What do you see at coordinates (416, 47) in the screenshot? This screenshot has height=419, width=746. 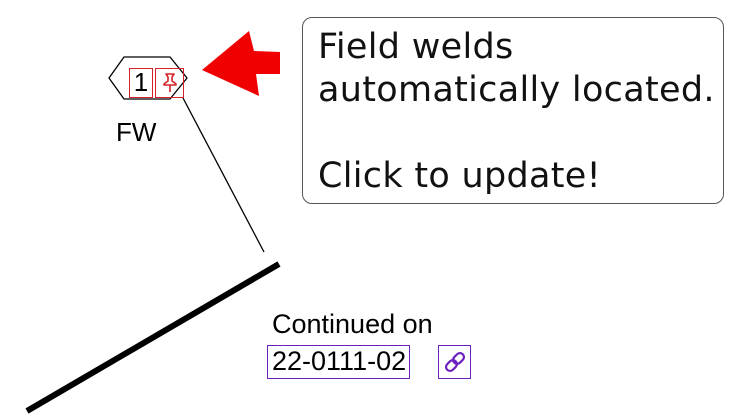 I see `callout-line-1: Field welds` at bounding box center [416, 47].